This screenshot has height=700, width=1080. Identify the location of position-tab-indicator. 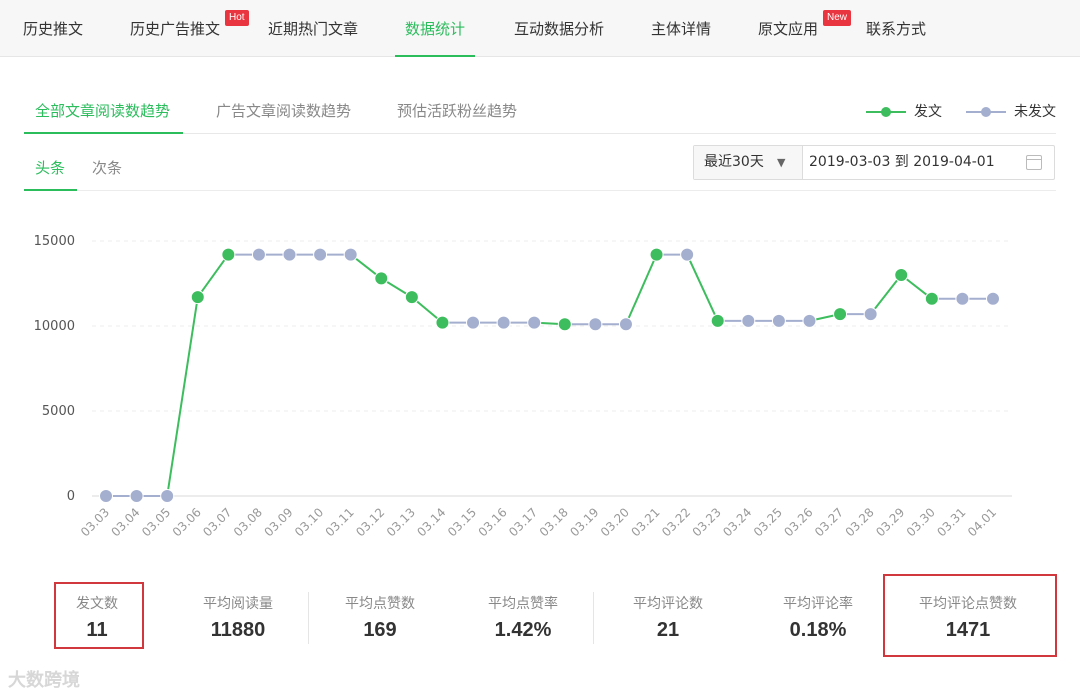
(50, 190).